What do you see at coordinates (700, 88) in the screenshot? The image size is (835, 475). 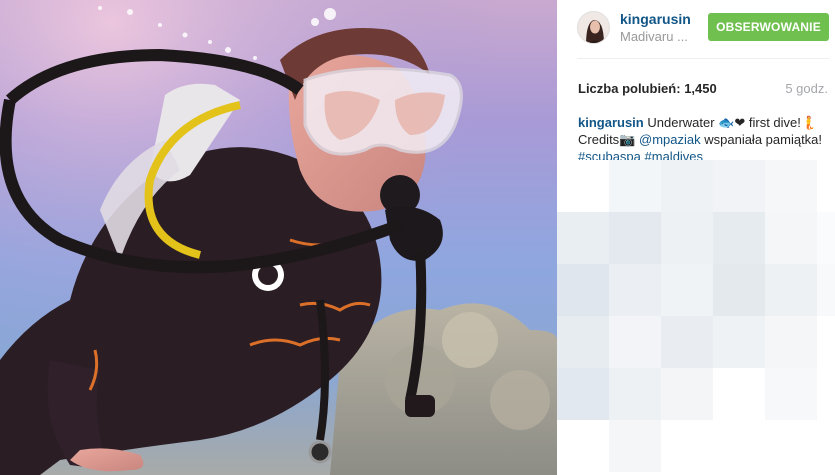 I see `likes-value: 1,450` at bounding box center [700, 88].